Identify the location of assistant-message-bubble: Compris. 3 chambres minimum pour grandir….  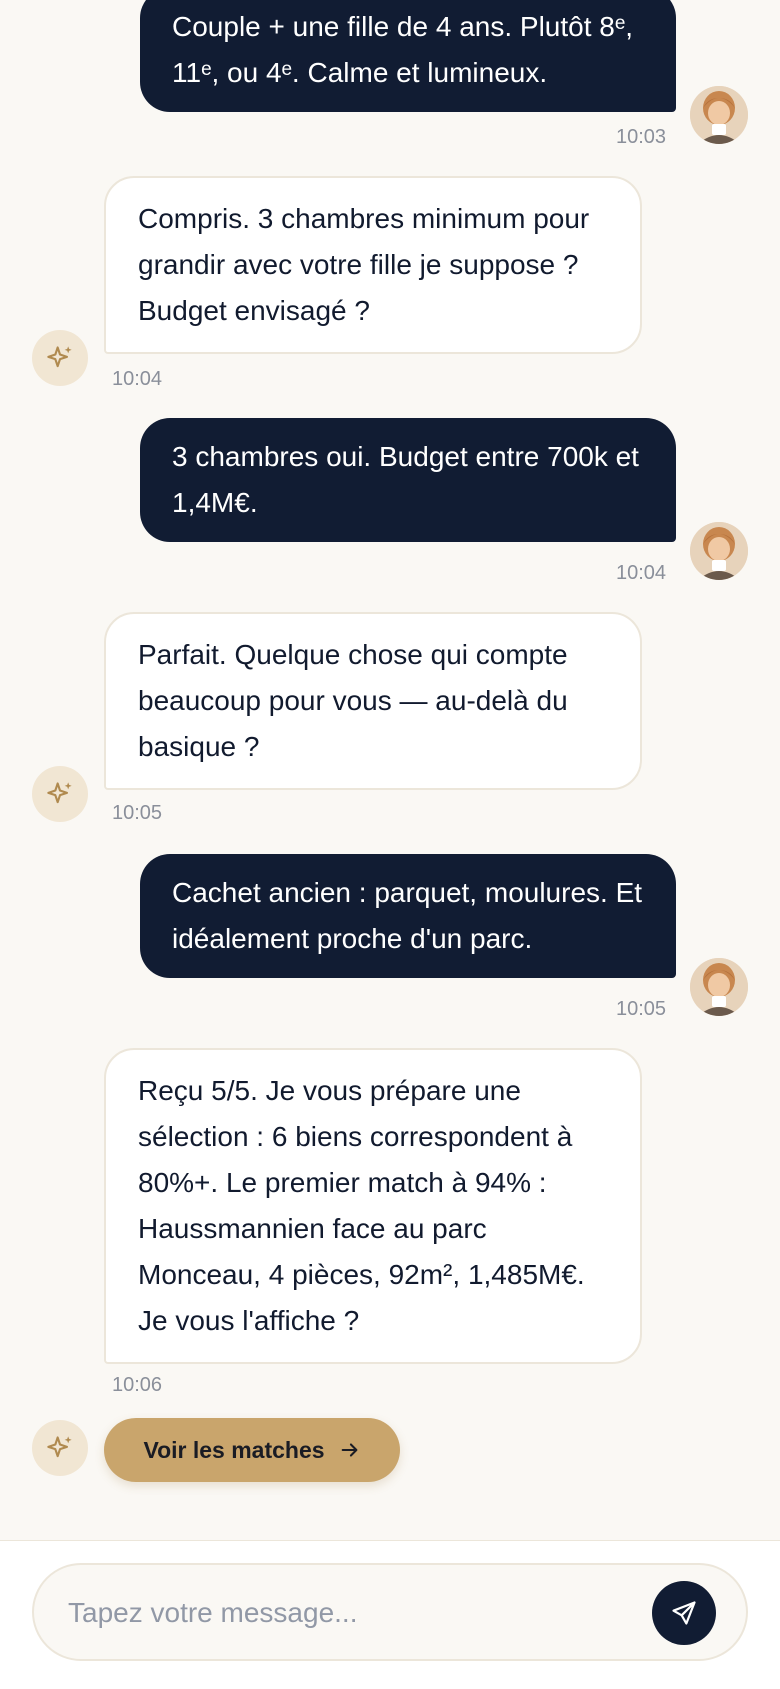
(373, 265).